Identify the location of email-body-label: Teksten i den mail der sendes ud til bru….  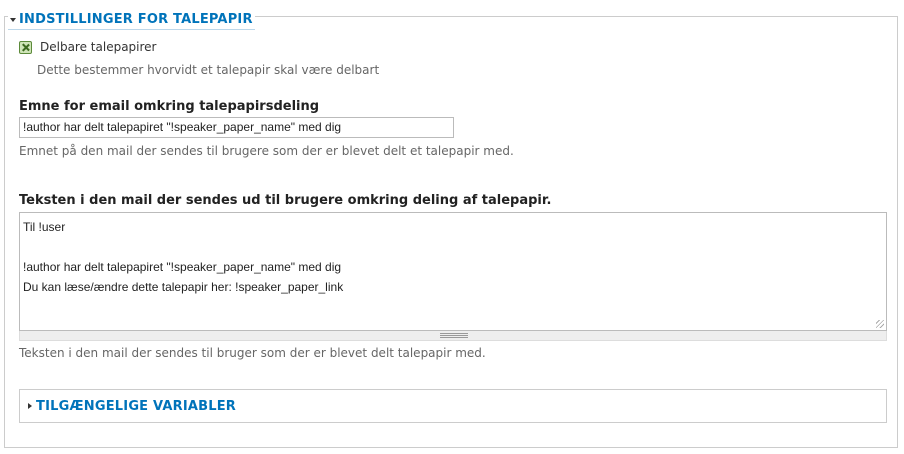
(285, 200).